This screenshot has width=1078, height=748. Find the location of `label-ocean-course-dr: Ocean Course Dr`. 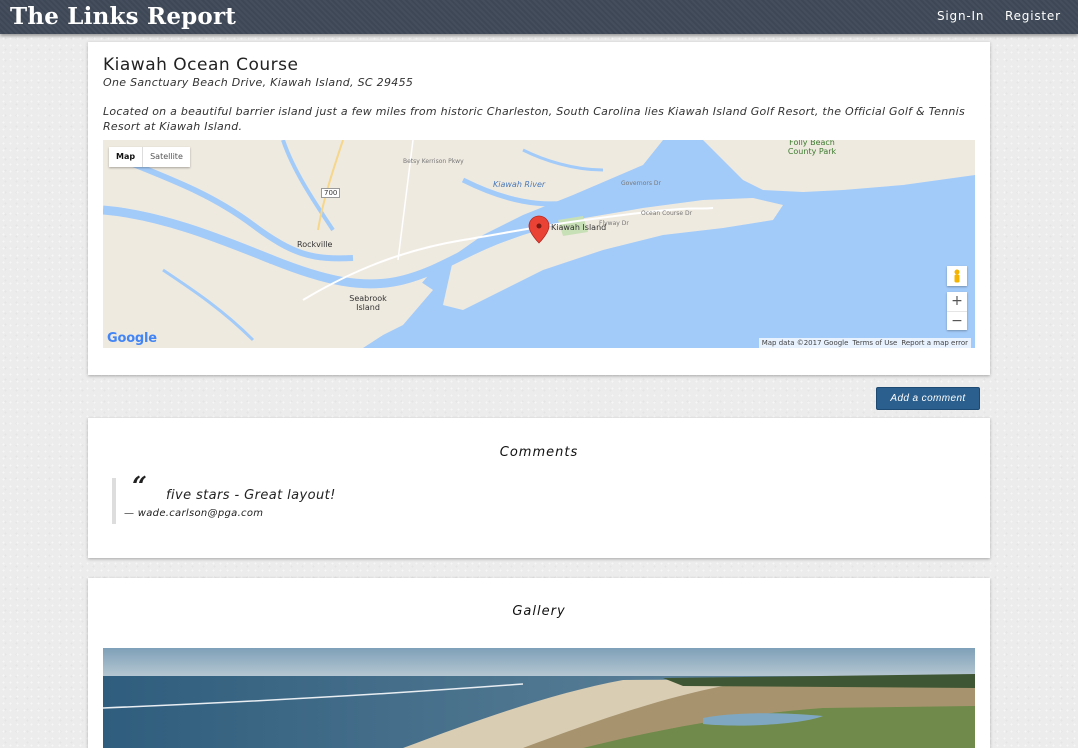

label-ocean-course-dr: Ocean Course Dr is located at coordinates (667, 213).